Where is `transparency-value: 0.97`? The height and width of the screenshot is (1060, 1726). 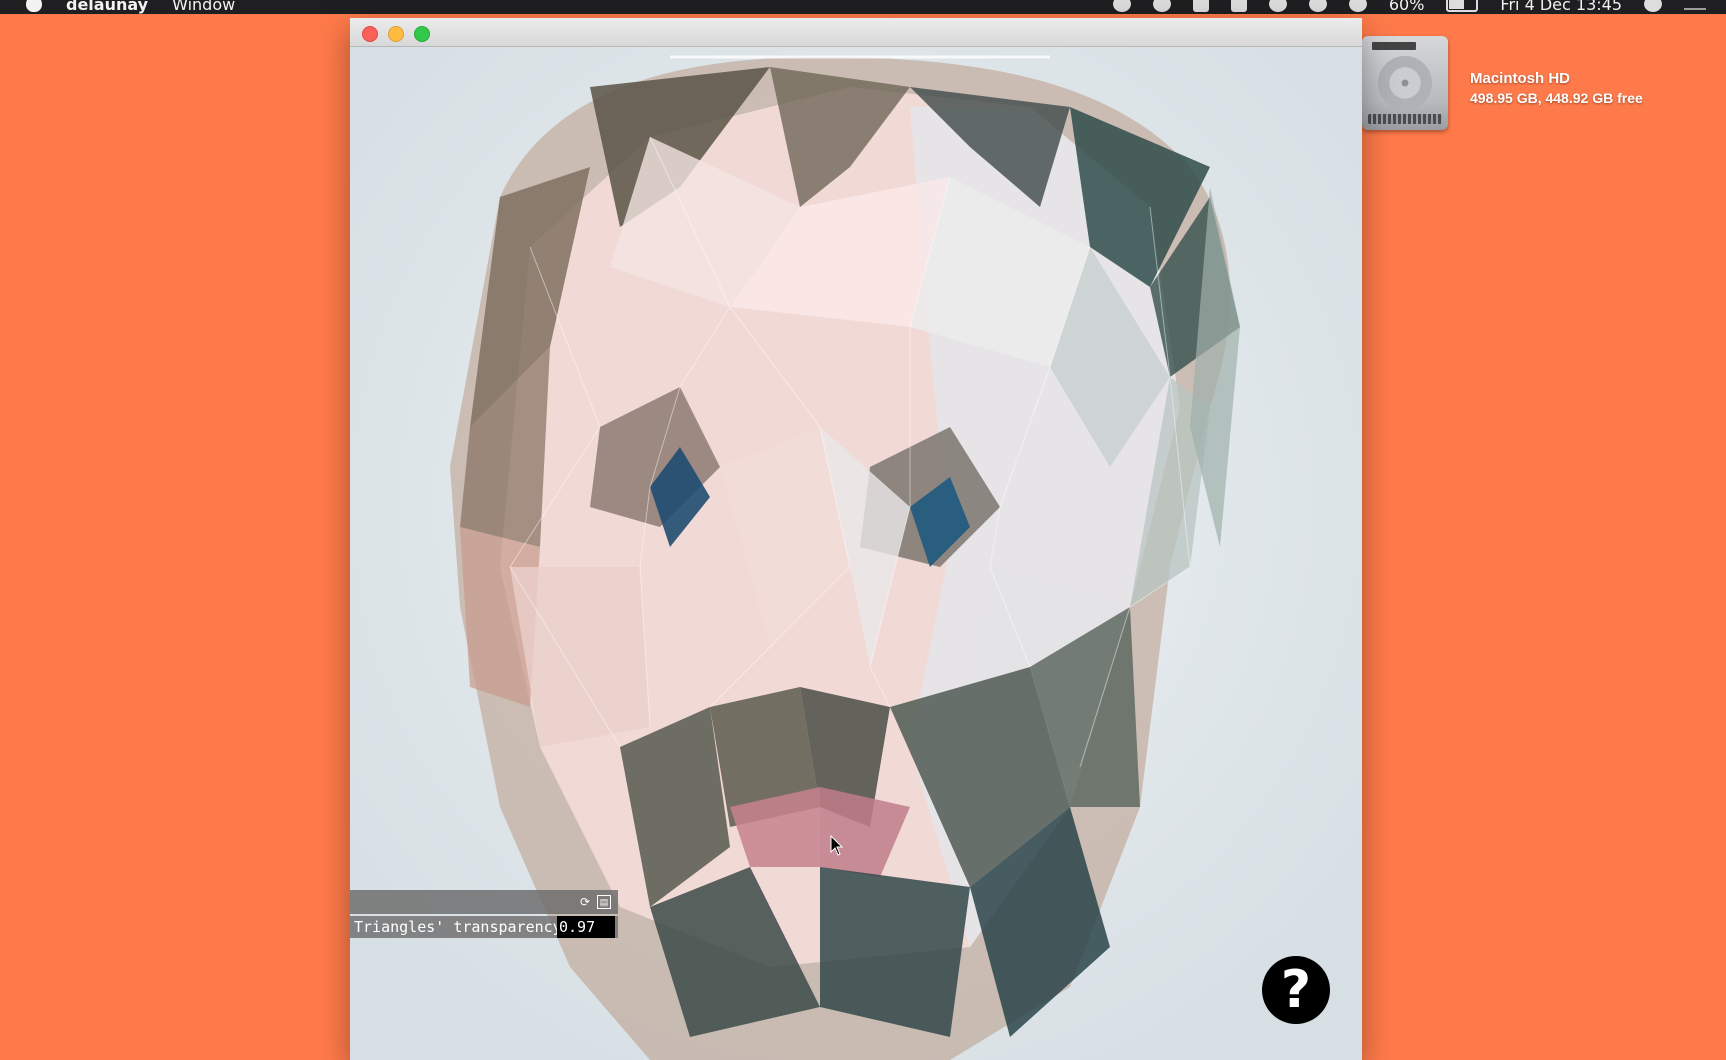 transparency-value: 0.97 is located at coordinates (586, 927).